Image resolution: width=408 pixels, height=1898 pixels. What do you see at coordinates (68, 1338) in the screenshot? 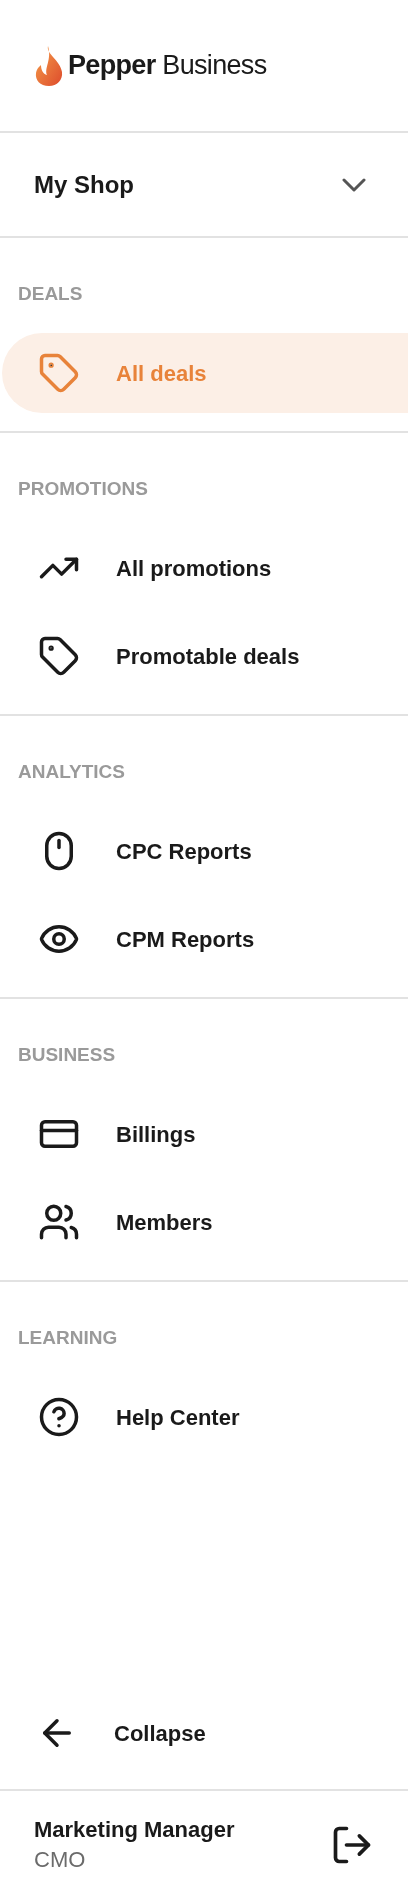
I see `section-label: LEARNING` at bounding box center [68, 1338].